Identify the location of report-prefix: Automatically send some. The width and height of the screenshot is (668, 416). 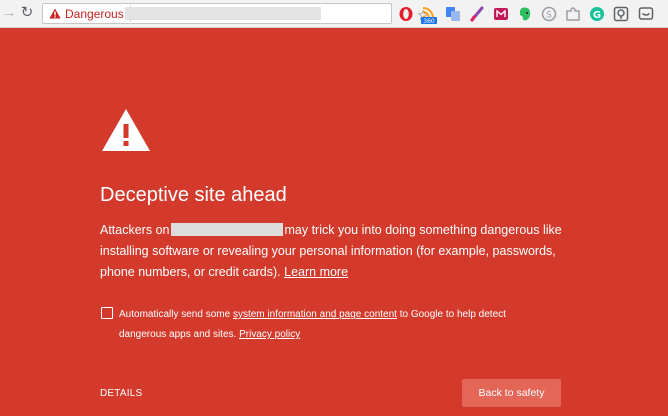
(175, 314).